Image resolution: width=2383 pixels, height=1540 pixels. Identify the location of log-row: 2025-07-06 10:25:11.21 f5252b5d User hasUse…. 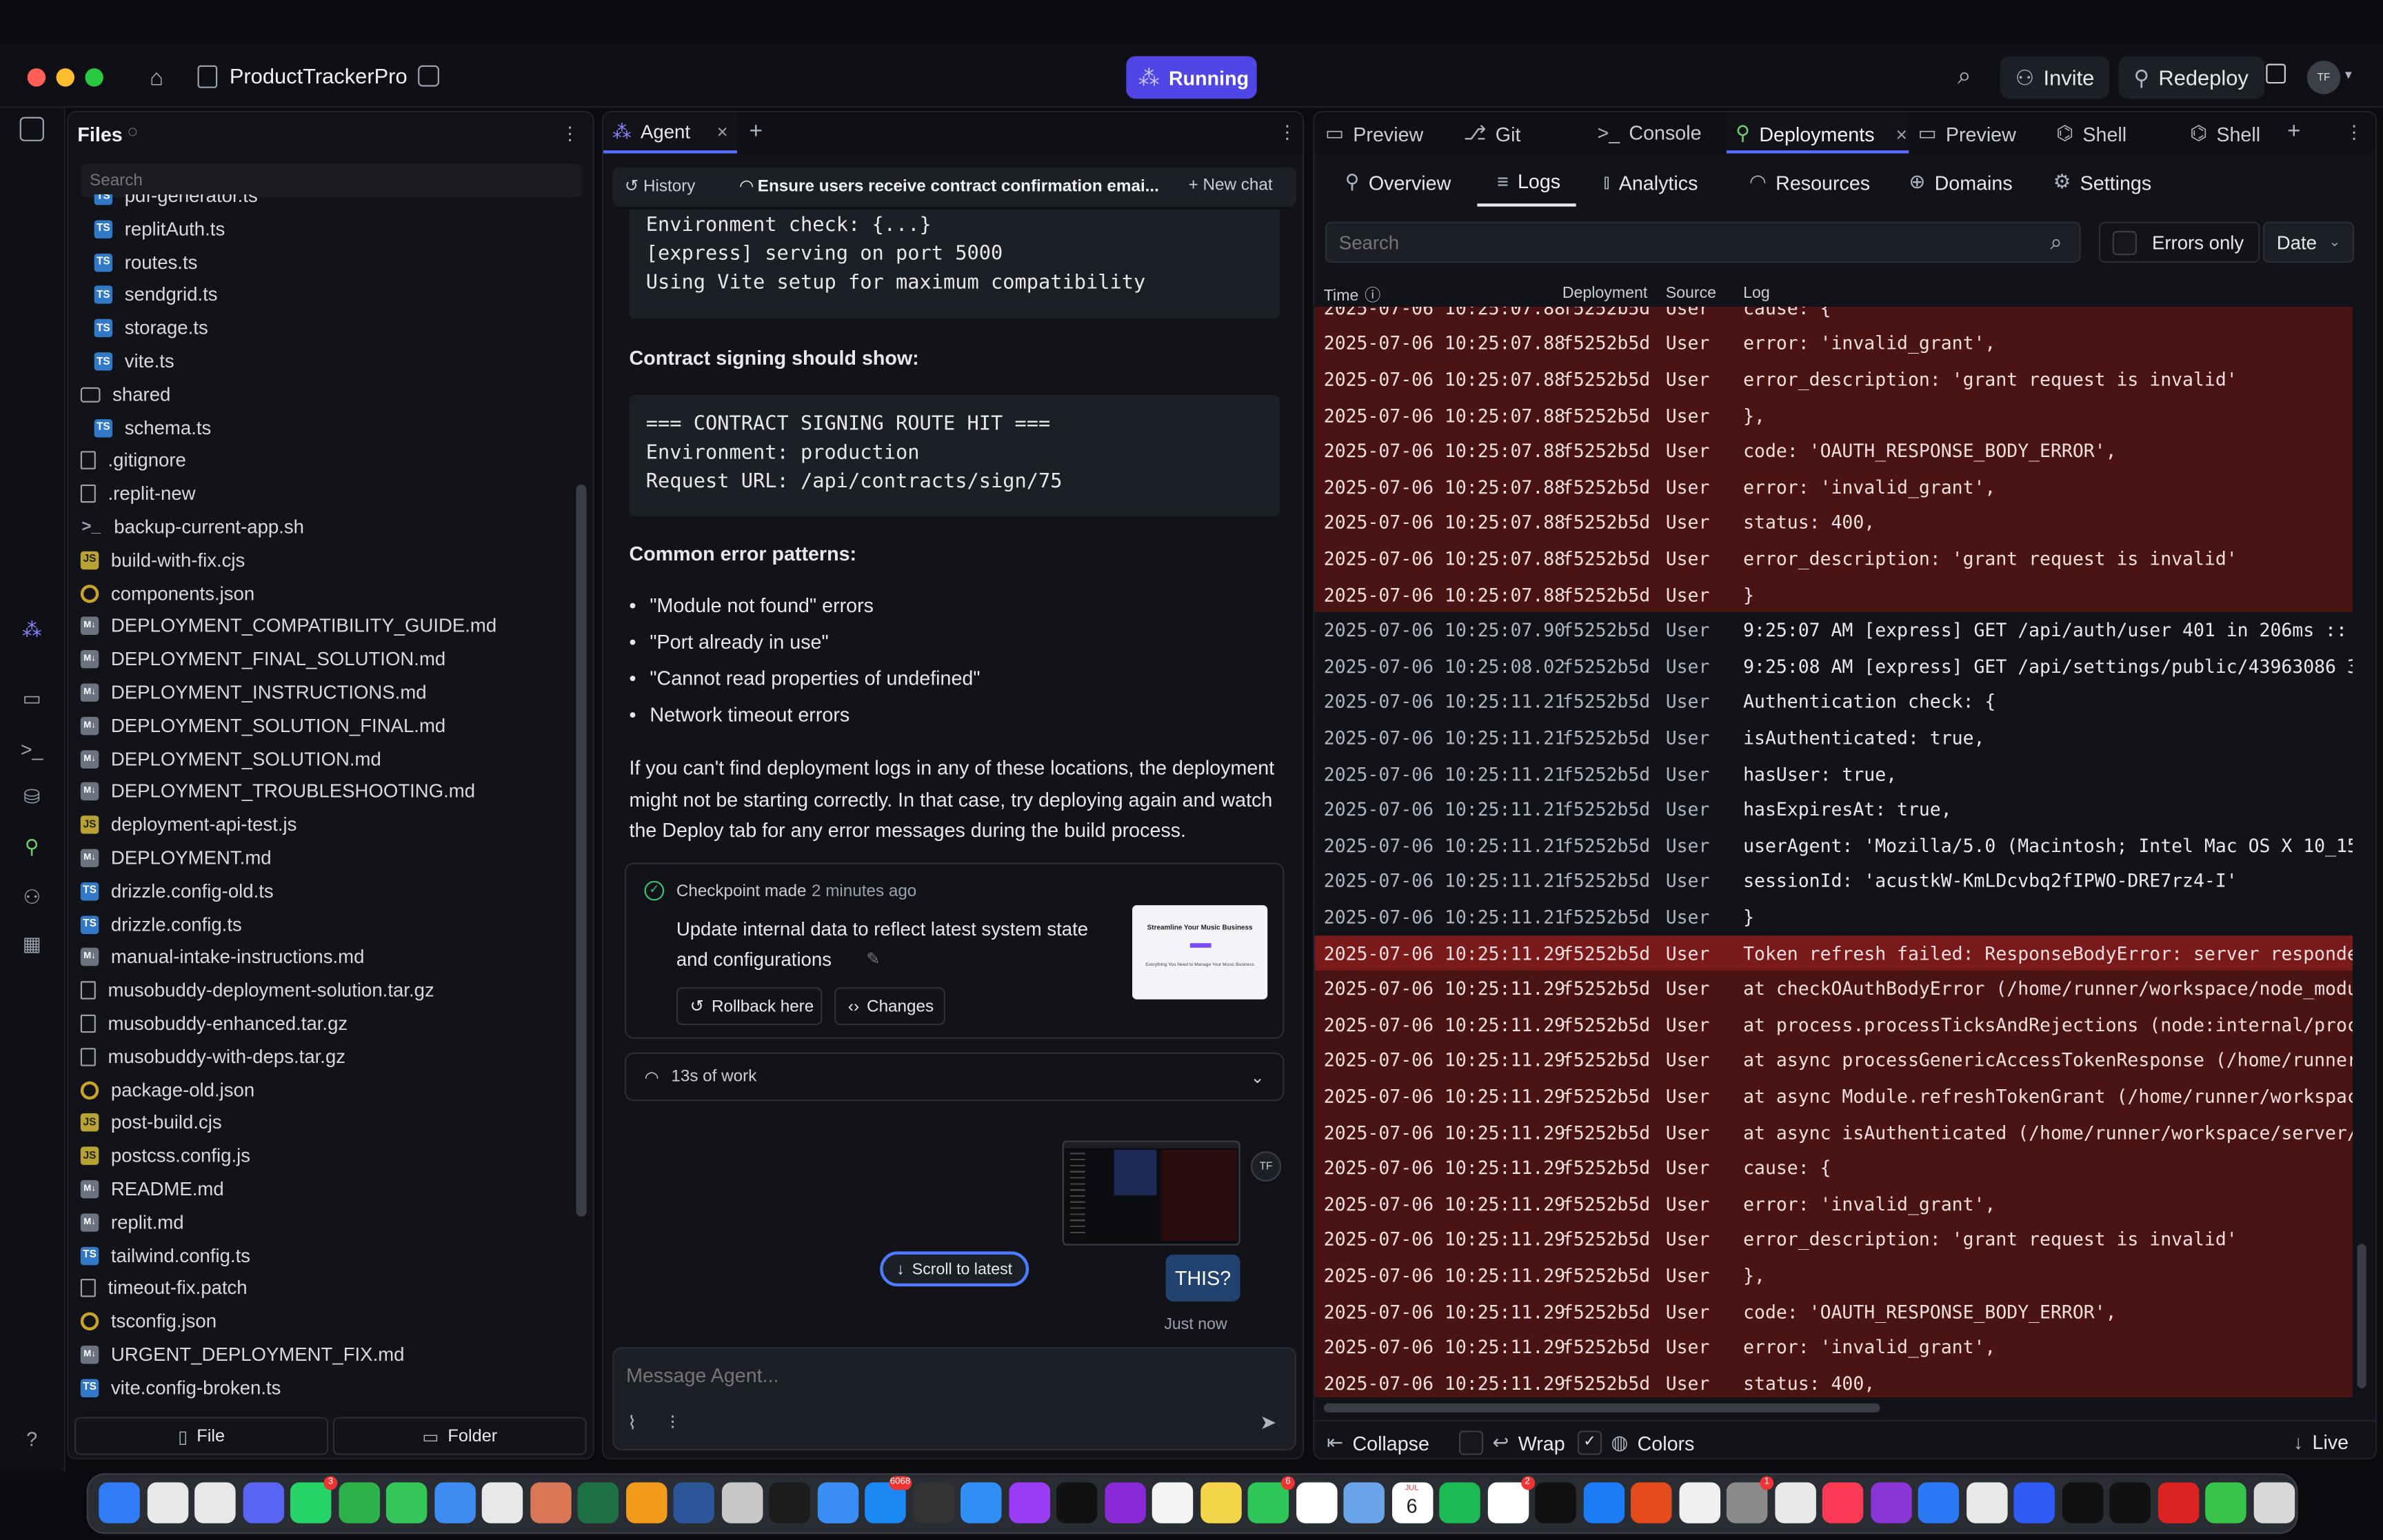
(1833, 774).